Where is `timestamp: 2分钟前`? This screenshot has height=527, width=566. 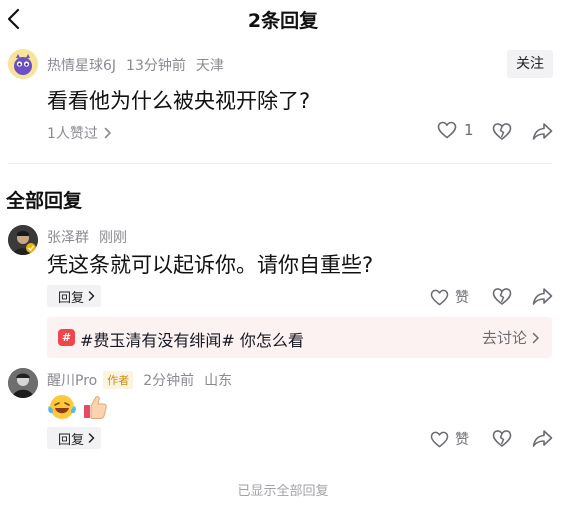 timestamp: 2分钟前 is located at coordinates (169, 381).